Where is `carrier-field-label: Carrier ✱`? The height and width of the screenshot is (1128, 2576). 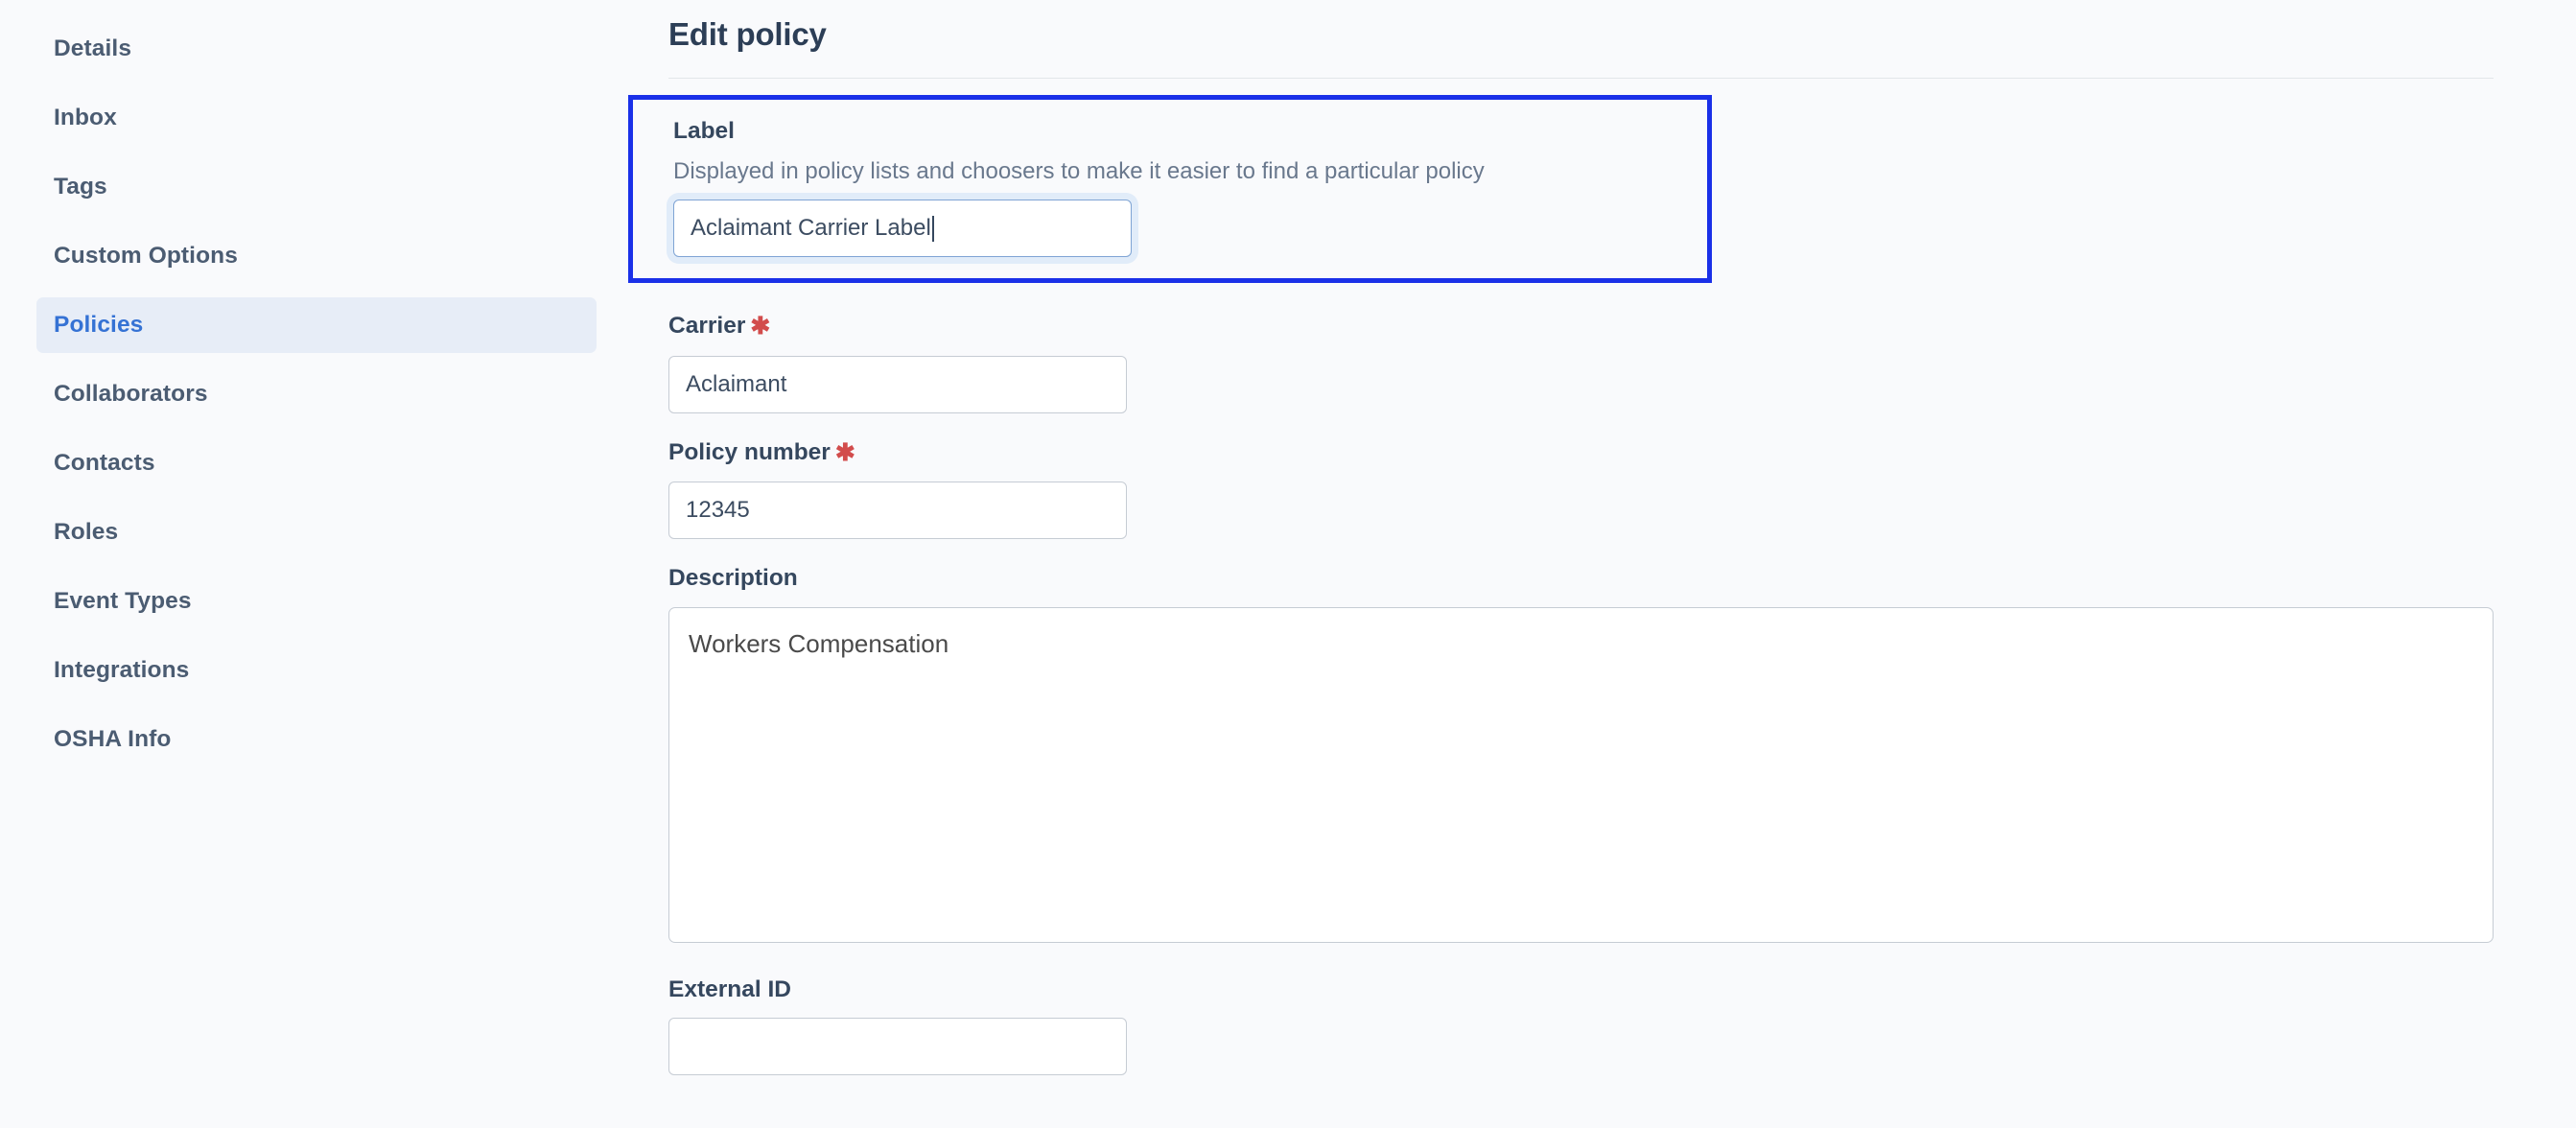
carrier-field-label: Carrier ✱ is located at coordinates (1622, 326).